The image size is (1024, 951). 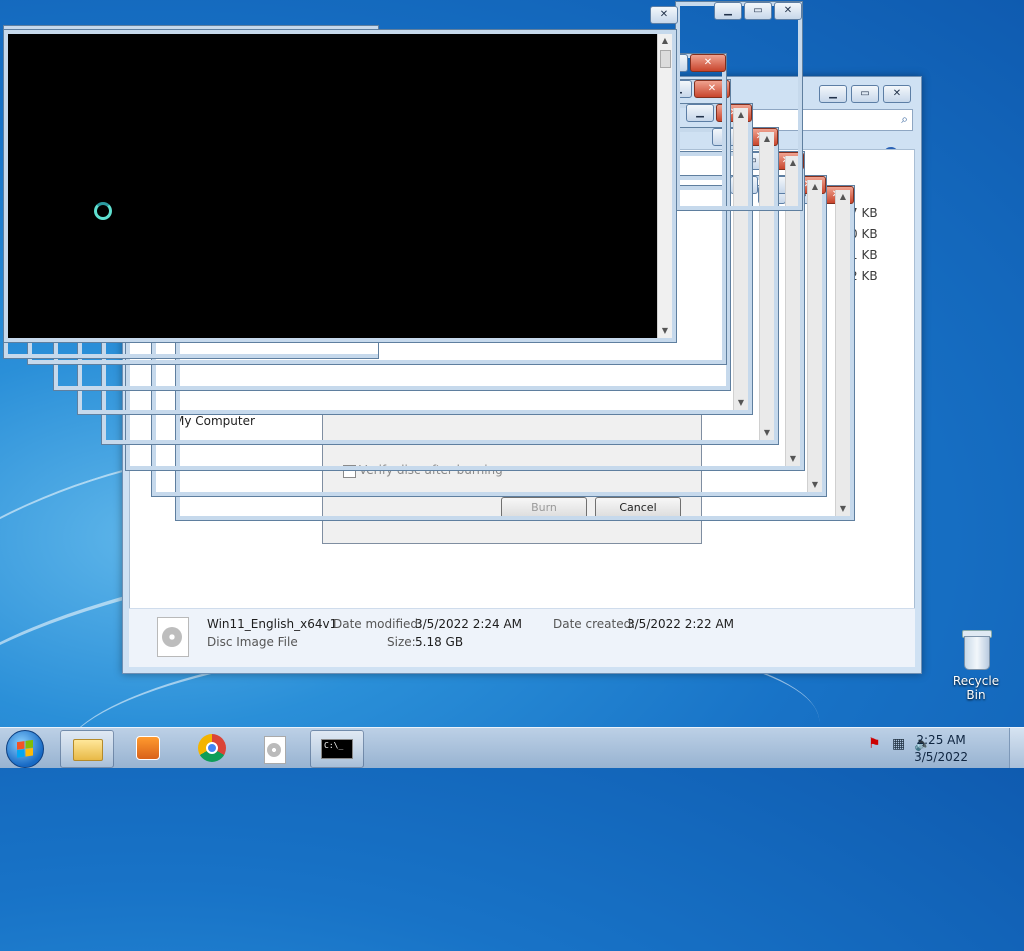 What do you see at coordinates (103, 211) in the screenshot?
I see `loading-spinner-icon` at bounding box center [103, 211].